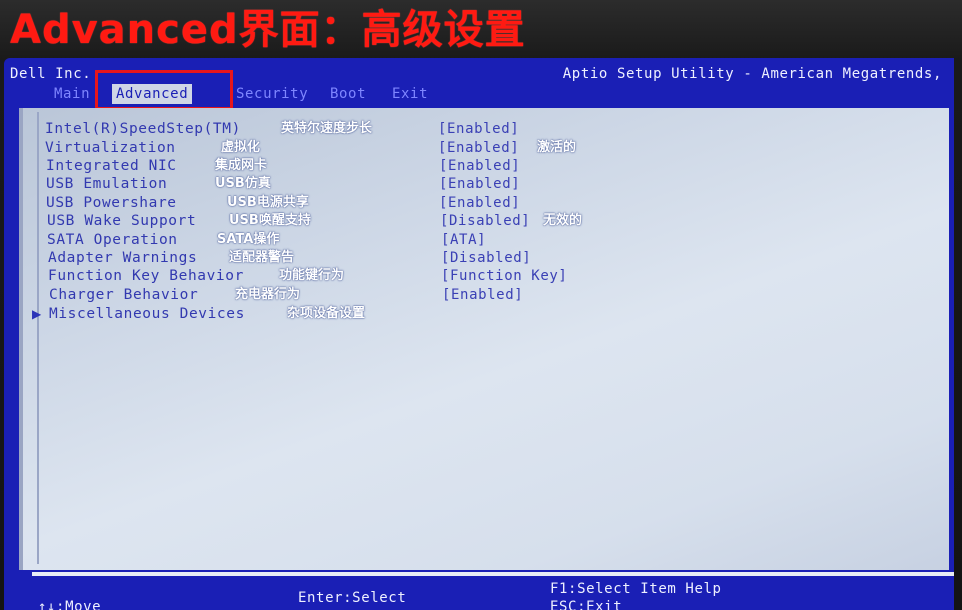 This screenshot has width=962, height=610. I want to click on submenu-note: 杂项设备设置, so click(326, 313).